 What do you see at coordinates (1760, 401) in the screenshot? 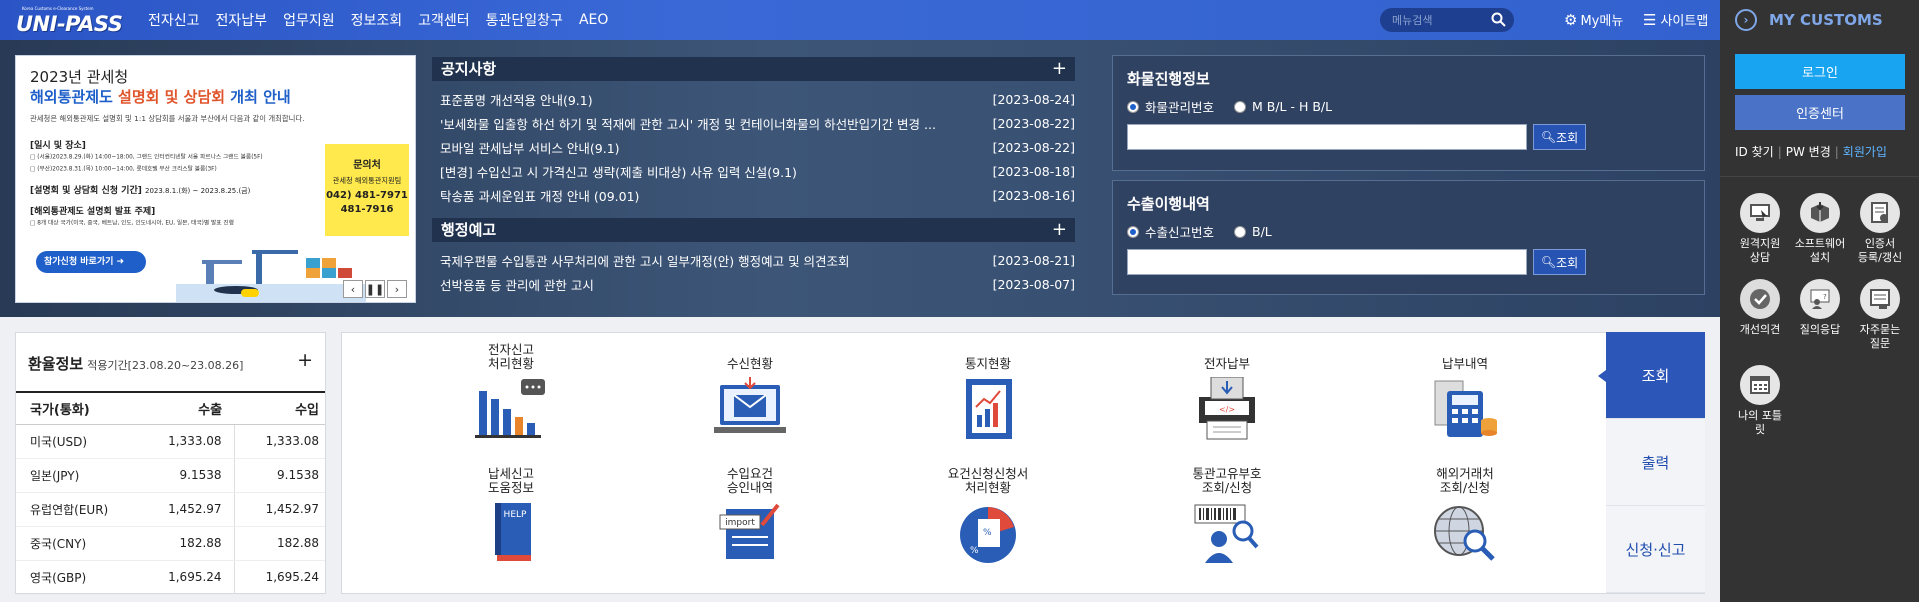
I see `quick-my-portlet: 나의 포틀 릿` at bounding box center [1760, 401].